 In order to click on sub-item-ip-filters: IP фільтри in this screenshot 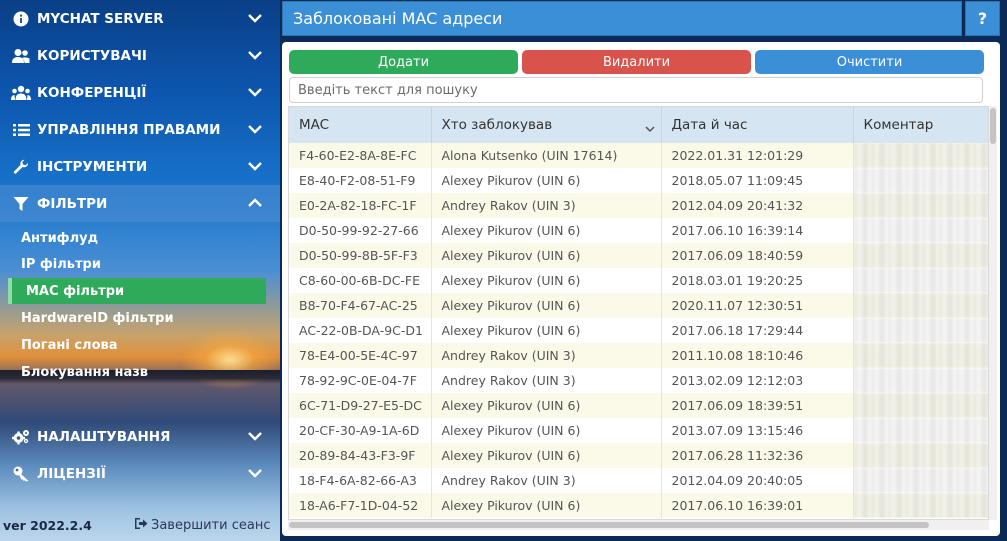, I will do `click(61, 264)`.